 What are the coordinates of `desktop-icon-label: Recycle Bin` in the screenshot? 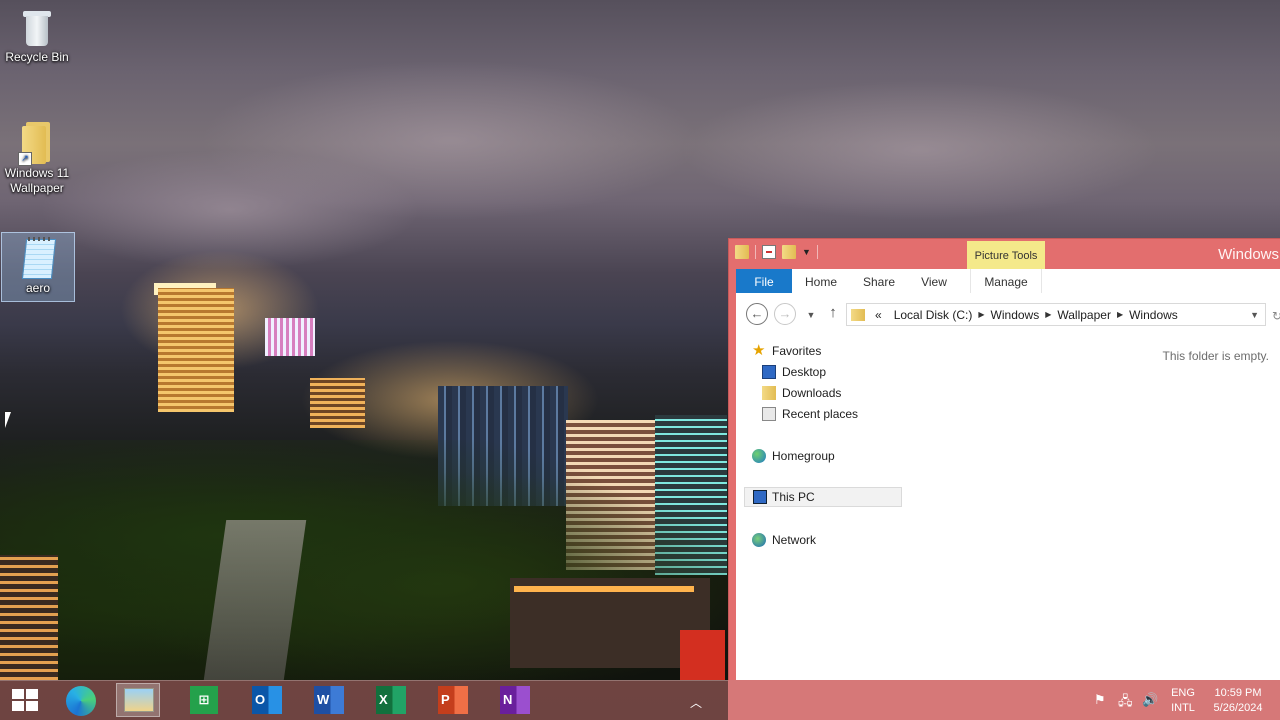 It's located at (37, 57).